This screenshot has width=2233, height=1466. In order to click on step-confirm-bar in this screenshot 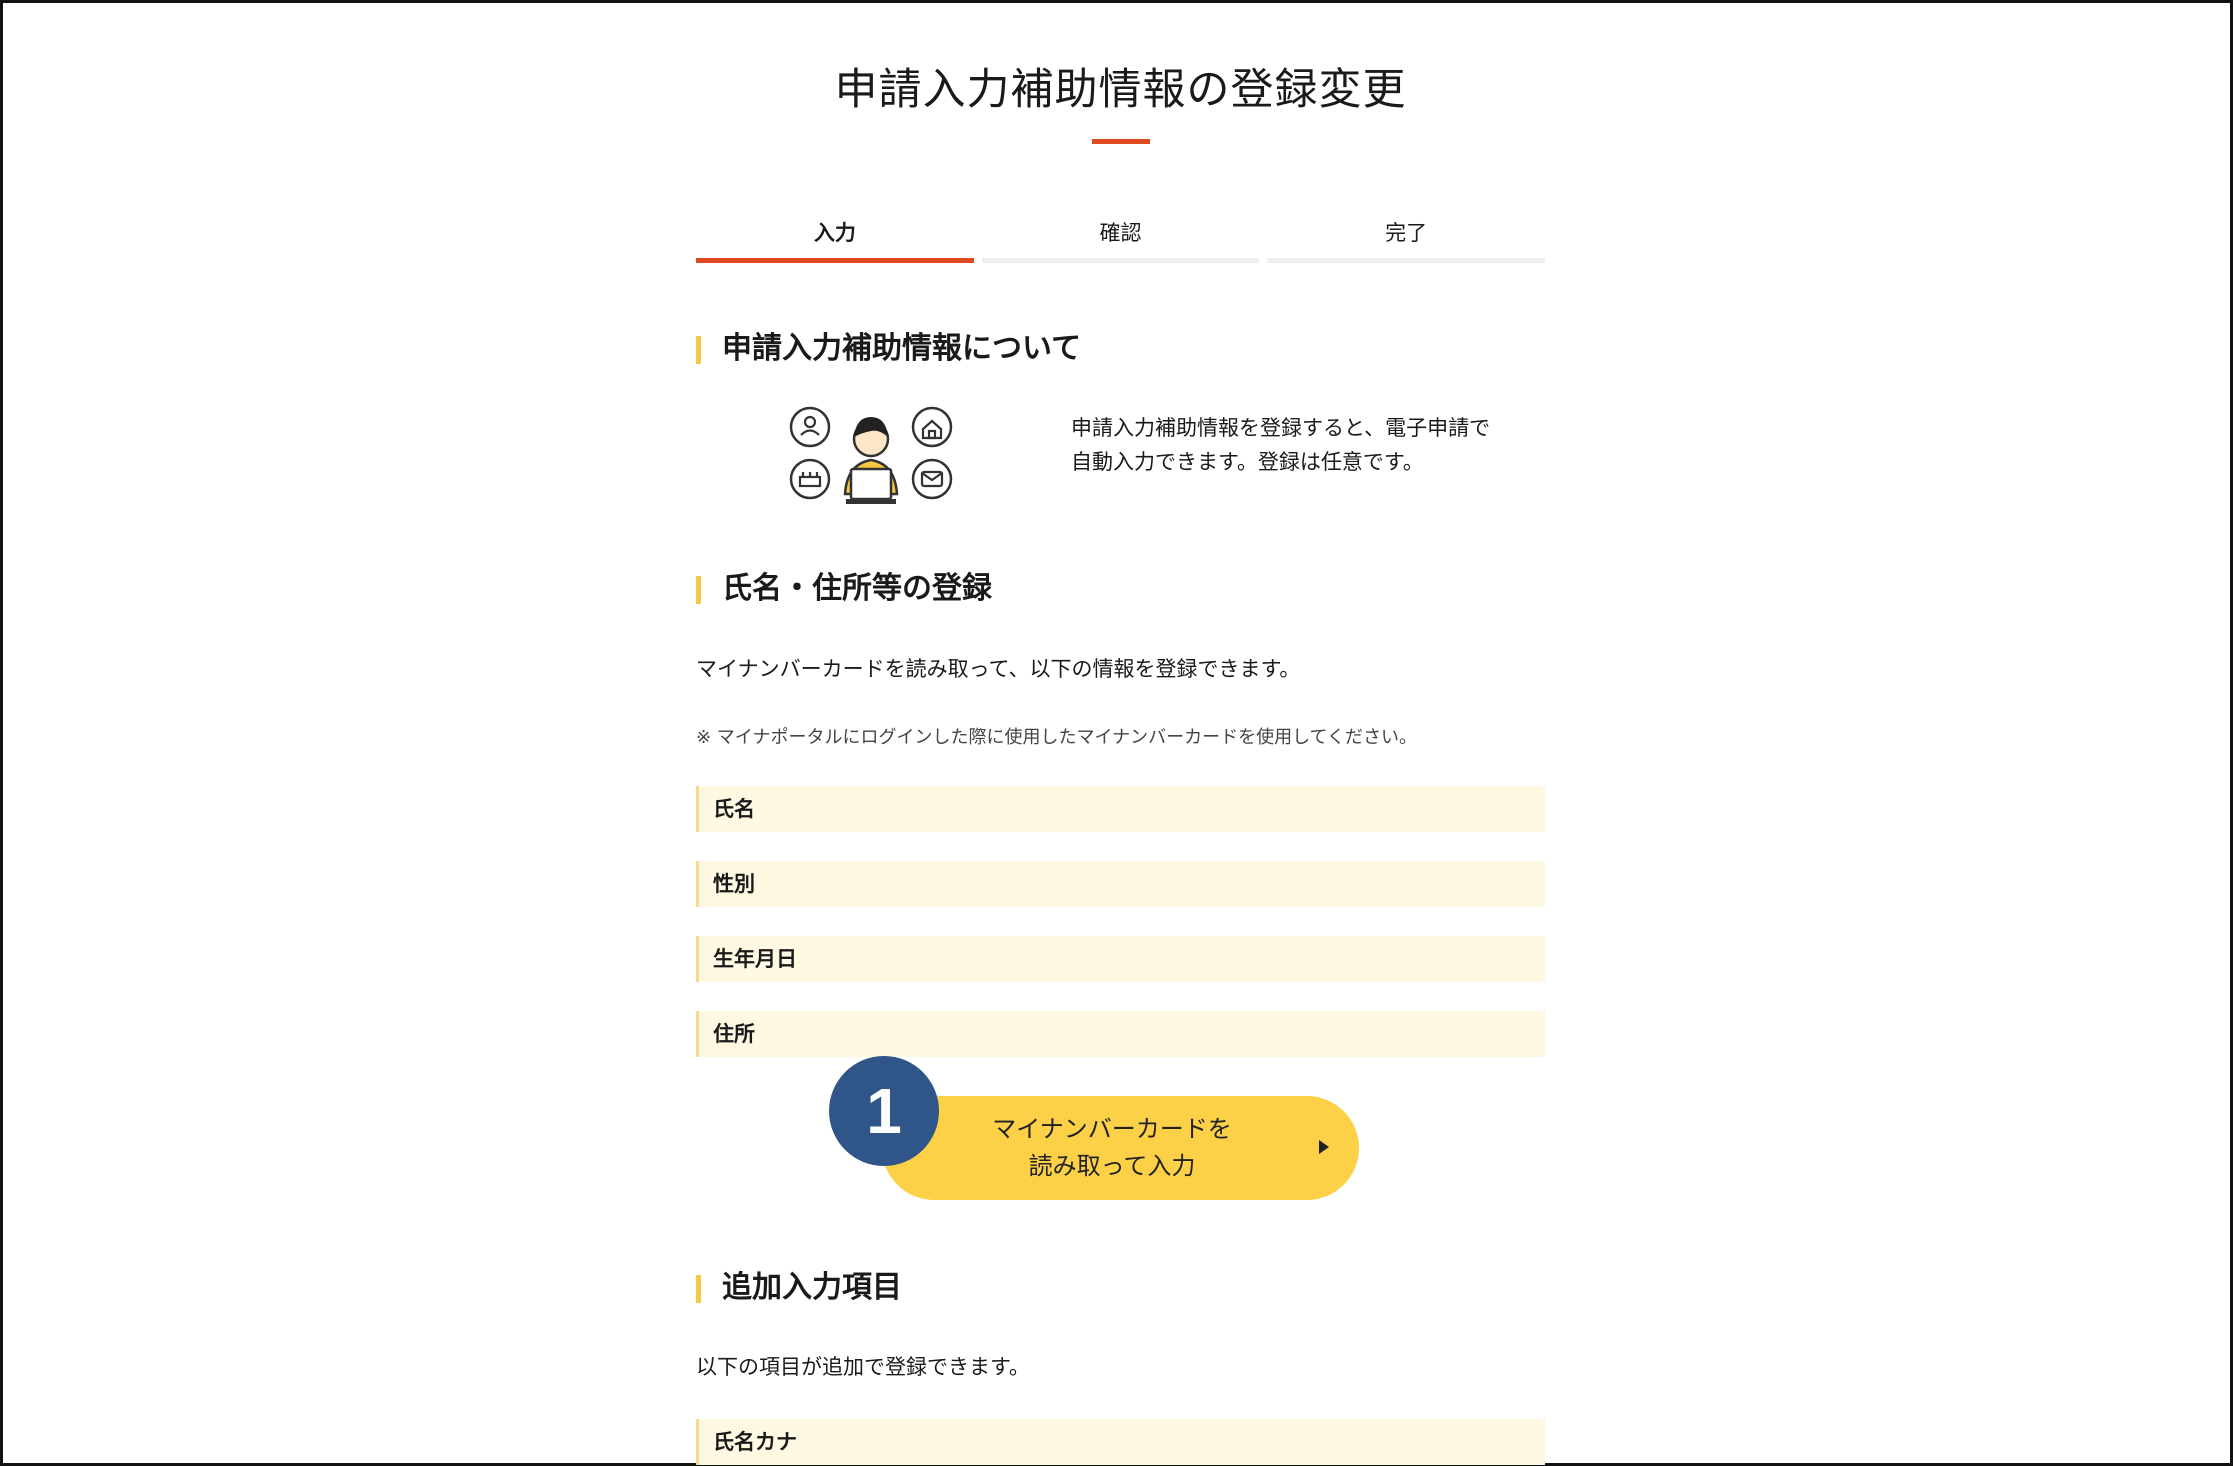, I will do `click(1120, 260)`.